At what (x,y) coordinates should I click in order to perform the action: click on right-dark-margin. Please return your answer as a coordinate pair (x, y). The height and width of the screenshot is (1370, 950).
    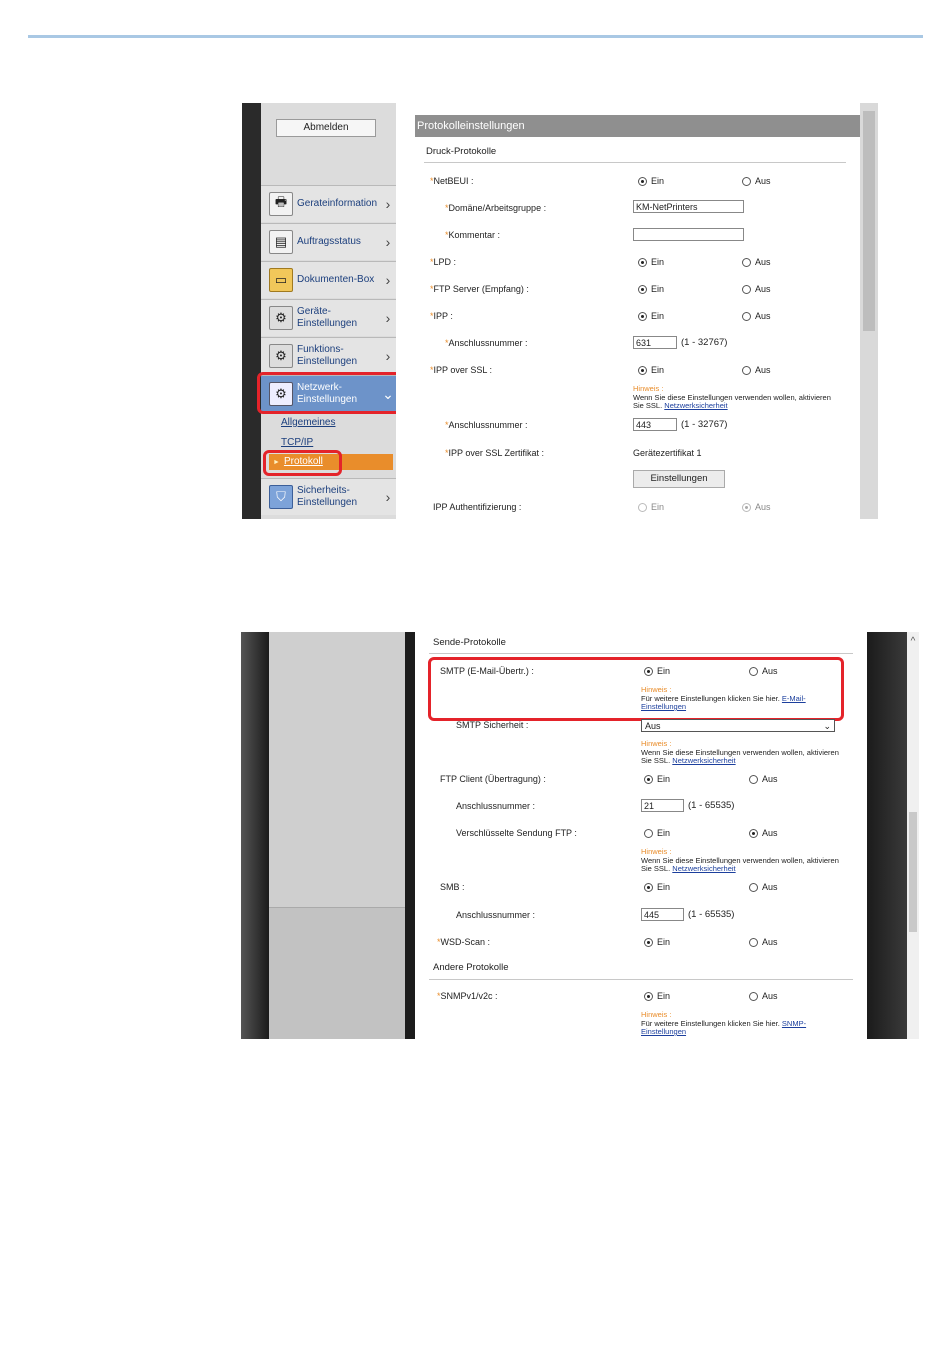
    Looking at the image, I should click on (887, 835).